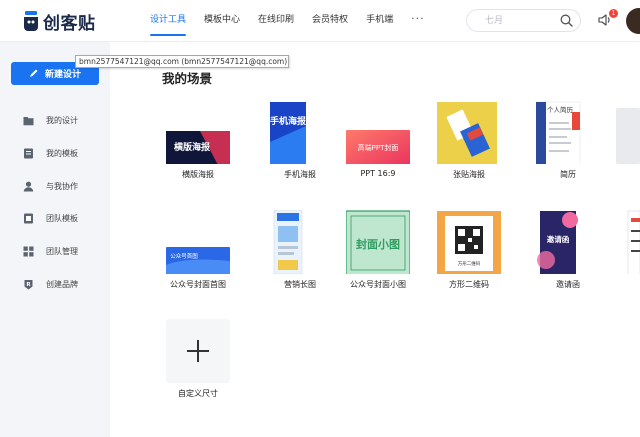  What do you see at coordinates (633, 21) in the screenshot?
I see `avatar` at bounding box center [633, 21].